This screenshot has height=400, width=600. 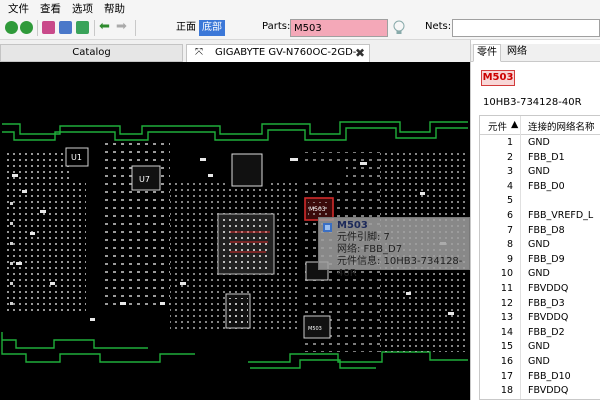 What do you see at coordinates (300, 8) in the screenshot?
I see `menu-bar: 文件 查看 选项 帮助` at bounding box center [300, 8].